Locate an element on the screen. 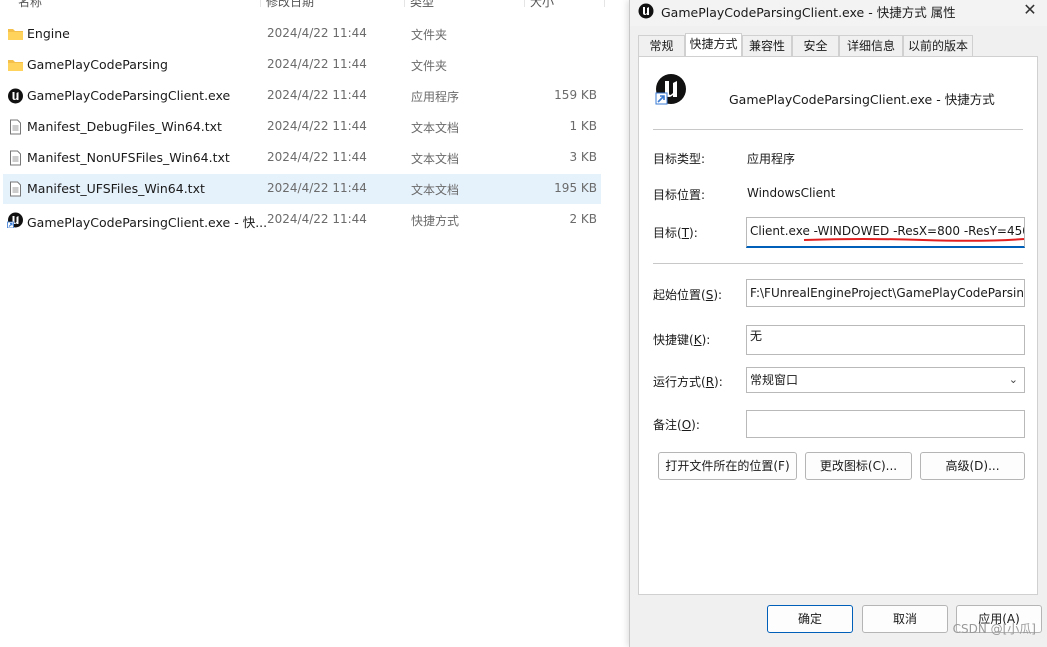 The width and height of the screenshot is (1047, 647). run-mode-value: 常规窗口 is located at coordinates (774, 380).